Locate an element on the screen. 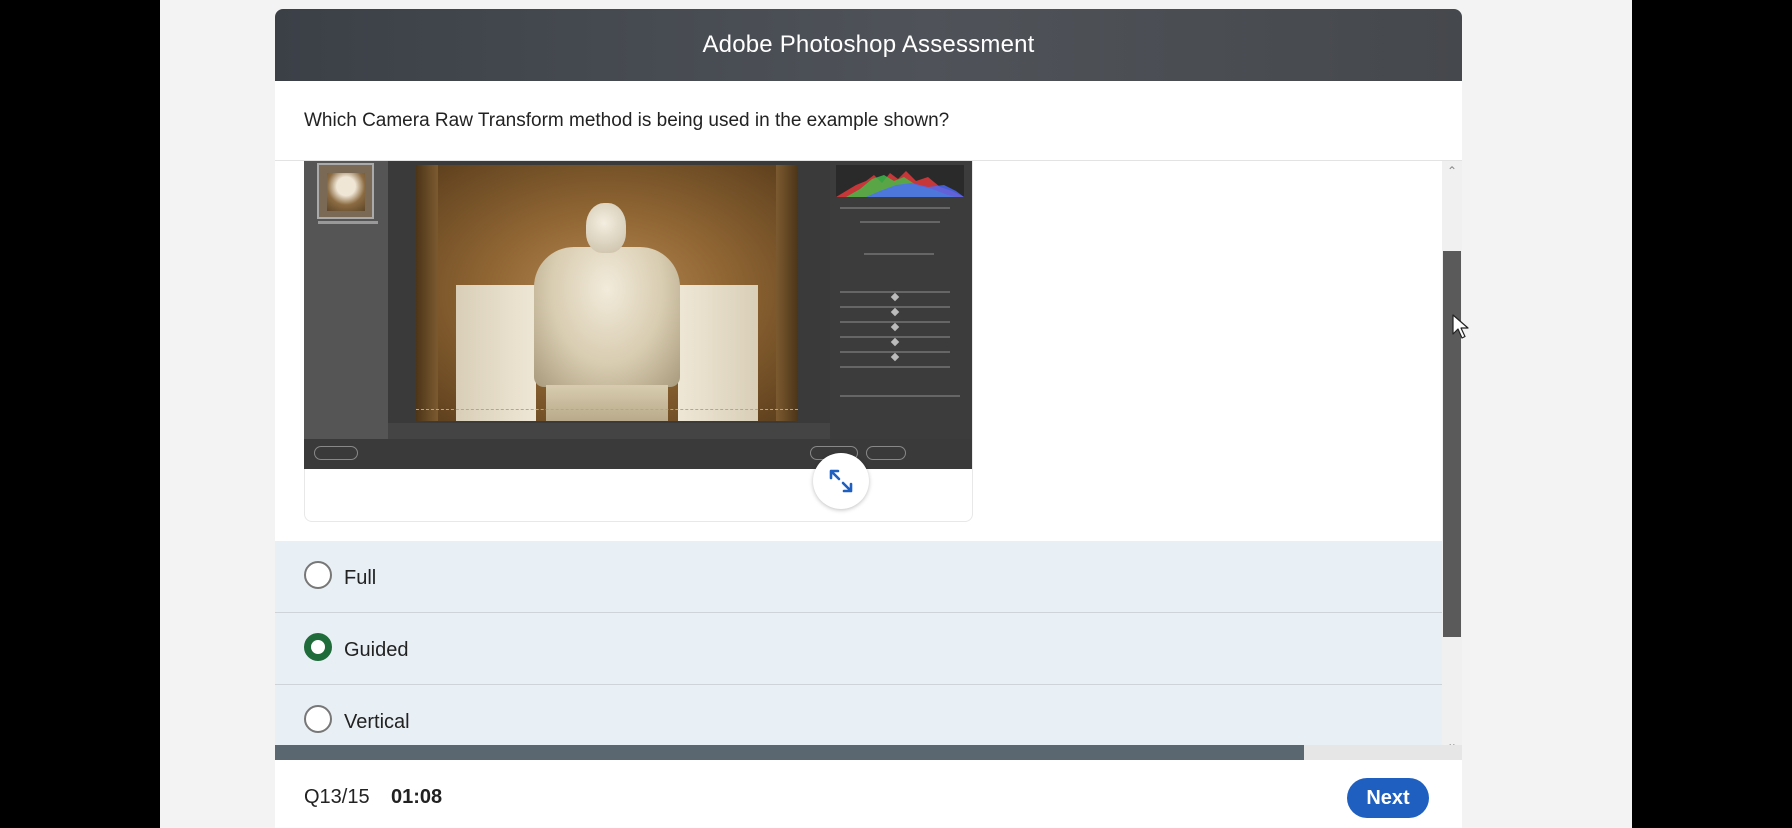 The height and width of the screenshot is (828, 1792). transform-guide-line is located at coordinates (607, 409).